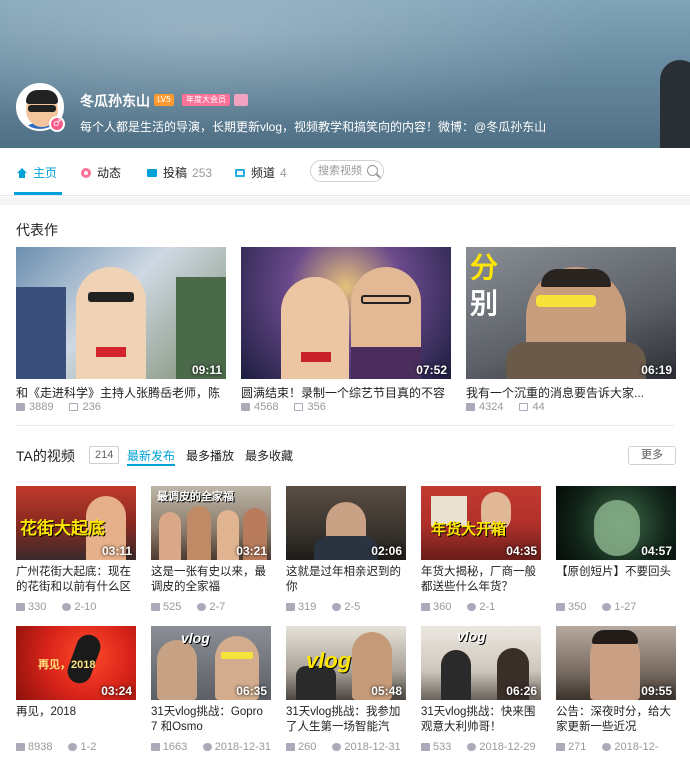 The height and width of the screenshot is (762, 690). I want to click on video-meta: 4568 356, so click(346, 407).